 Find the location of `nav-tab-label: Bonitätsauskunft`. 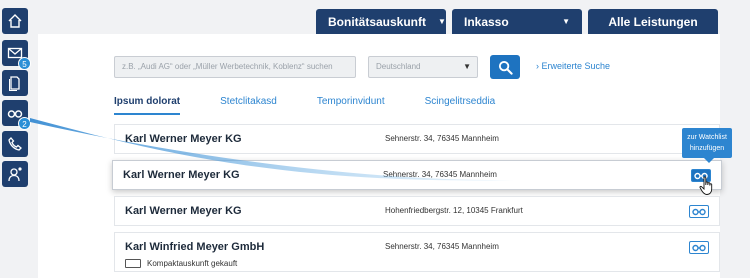

nav-tab-label: Bonitätsauskunft is located at coordinates (377, 21).